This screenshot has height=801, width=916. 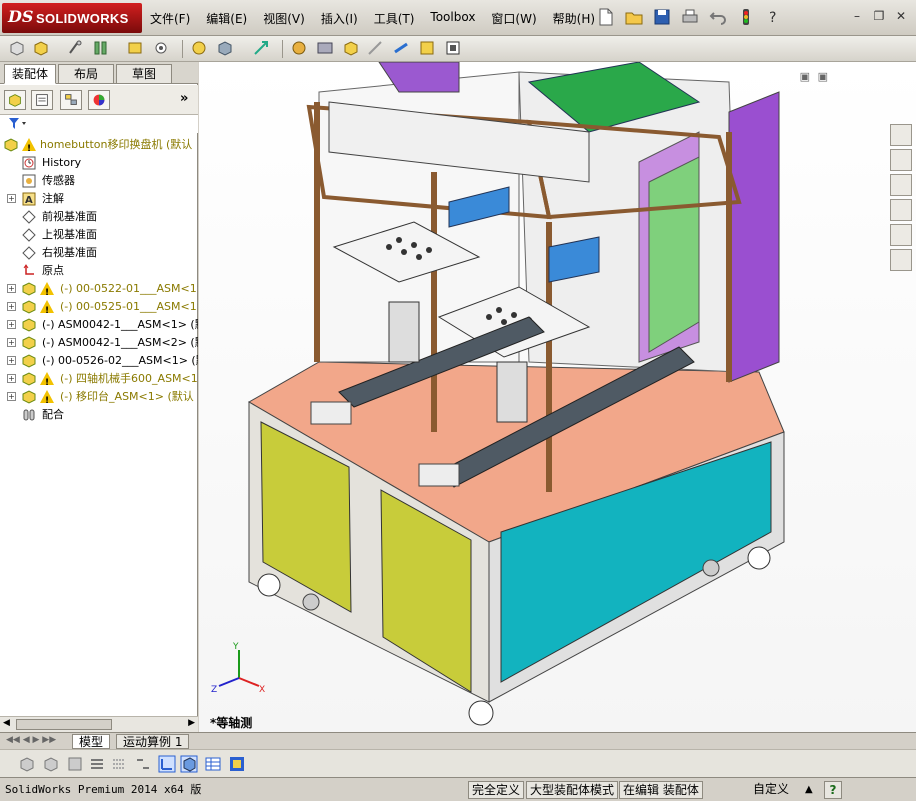 What do you see at coordinates (184, 98) in the screenshot?
I see `expand-panel-icon: »` at bounding box center [184, 98].